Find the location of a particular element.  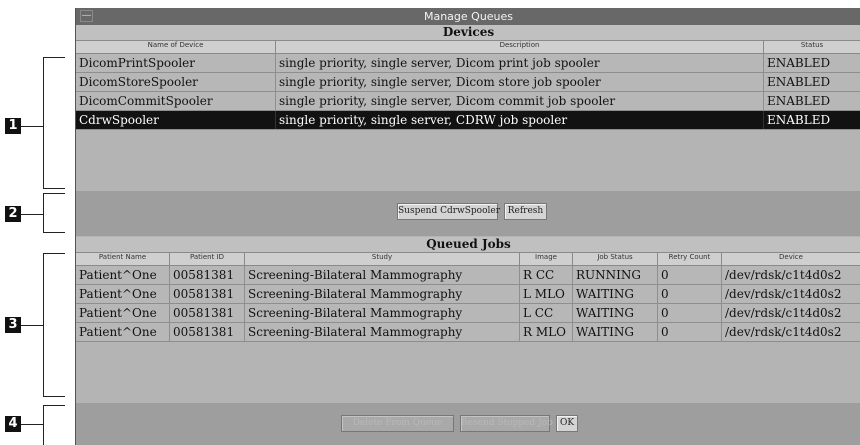

device-name: DicomPrintSpooler is located at coordinates (176, 63).